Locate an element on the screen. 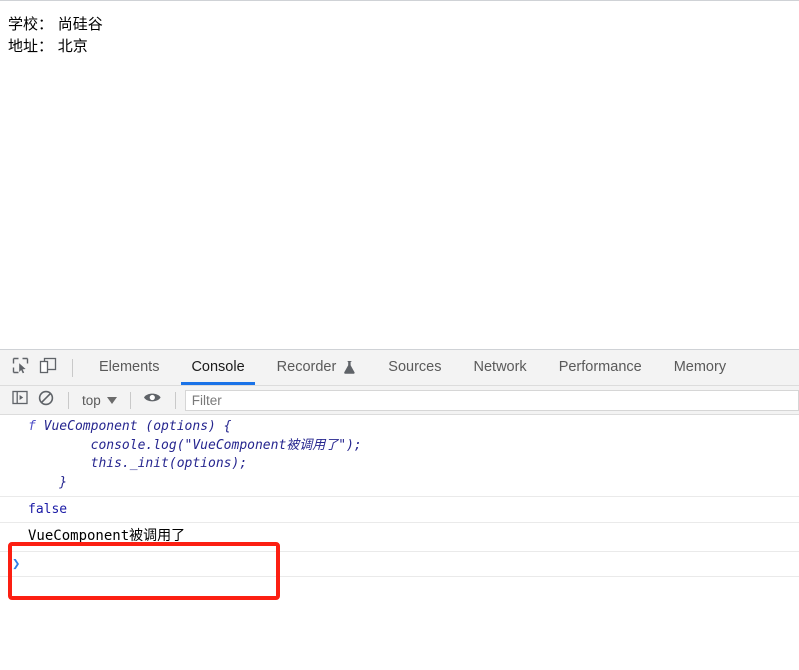  live-expression-eye-icon is located at coordinates (152, 400).